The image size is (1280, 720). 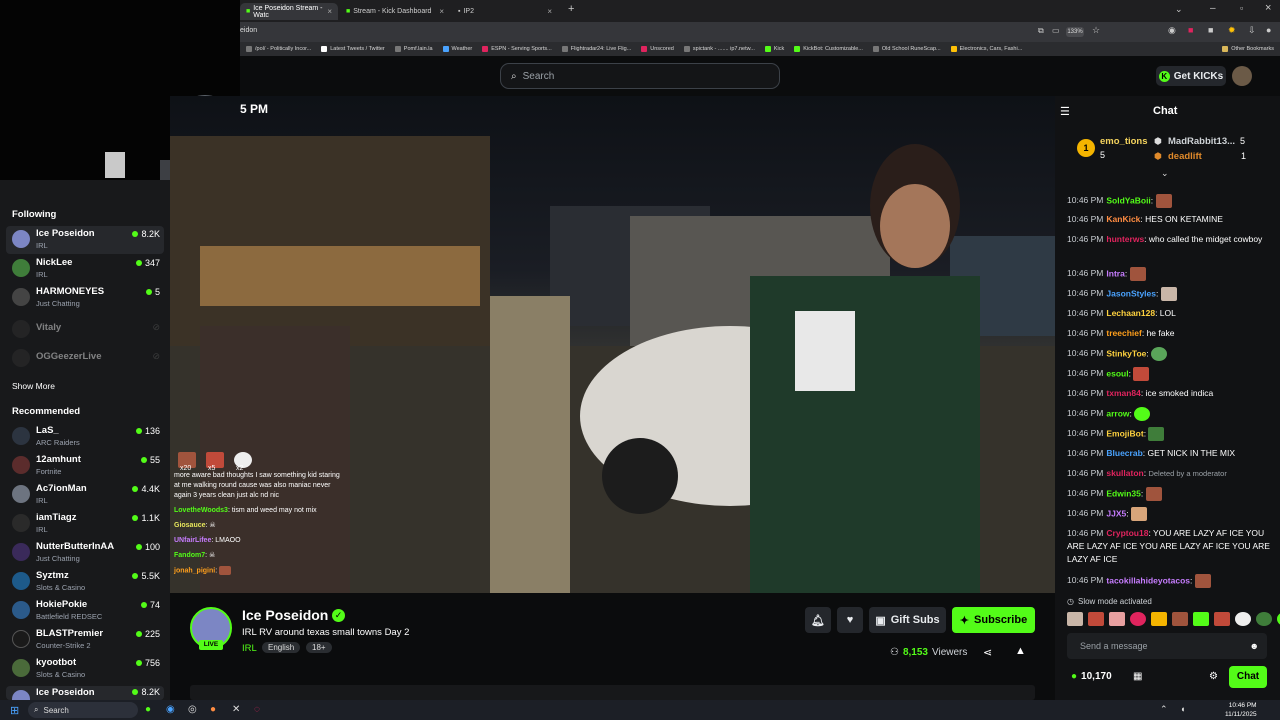 I want to click on notification-bell-button: 🔔︎, so click(x=818, y=620).